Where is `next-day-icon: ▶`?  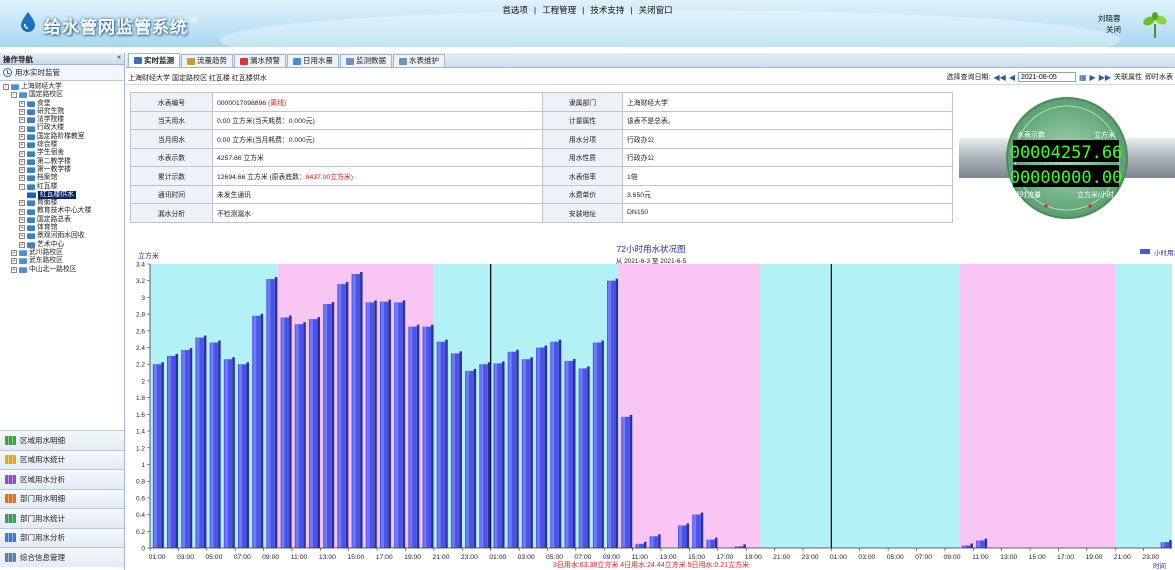 next-day-icon: ▶ is located at coordinates (1093, 77).